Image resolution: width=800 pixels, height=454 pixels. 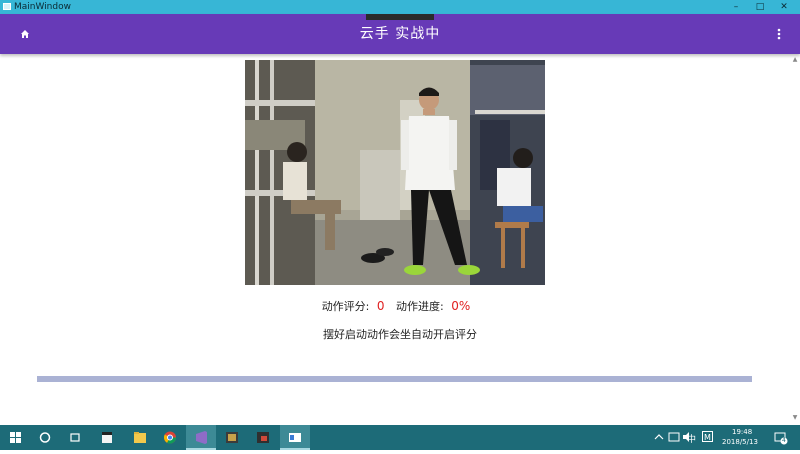 I want to click on app-tool-icon, so click(x=232, y=437).